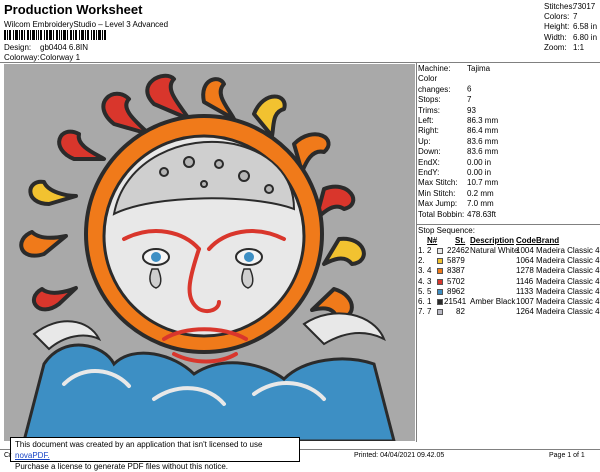 This screenshot has height=472, width=600. Describe the element at coordinates (455, 162) in the screenshot. I see `param-row: EndX: 0.00 in` at that location.